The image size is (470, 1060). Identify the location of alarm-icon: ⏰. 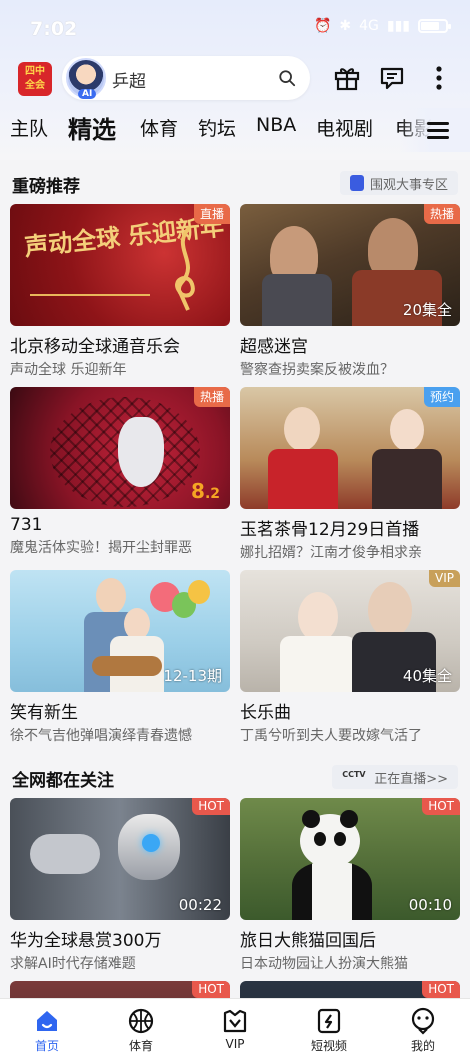
(322, 26).